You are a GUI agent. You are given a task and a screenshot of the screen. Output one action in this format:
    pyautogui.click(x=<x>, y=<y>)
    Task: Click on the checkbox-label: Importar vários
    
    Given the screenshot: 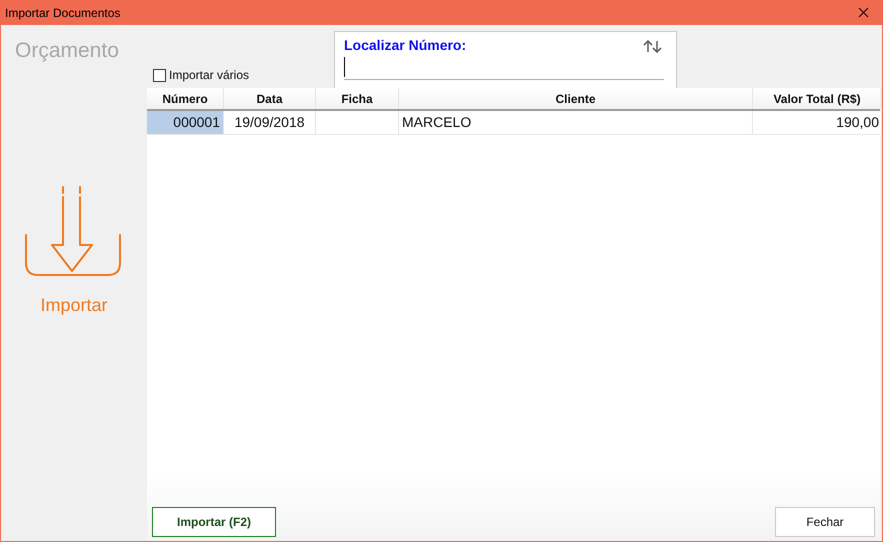 What is the action you would take?
    pyautogui.click(x=209, y=75)
    